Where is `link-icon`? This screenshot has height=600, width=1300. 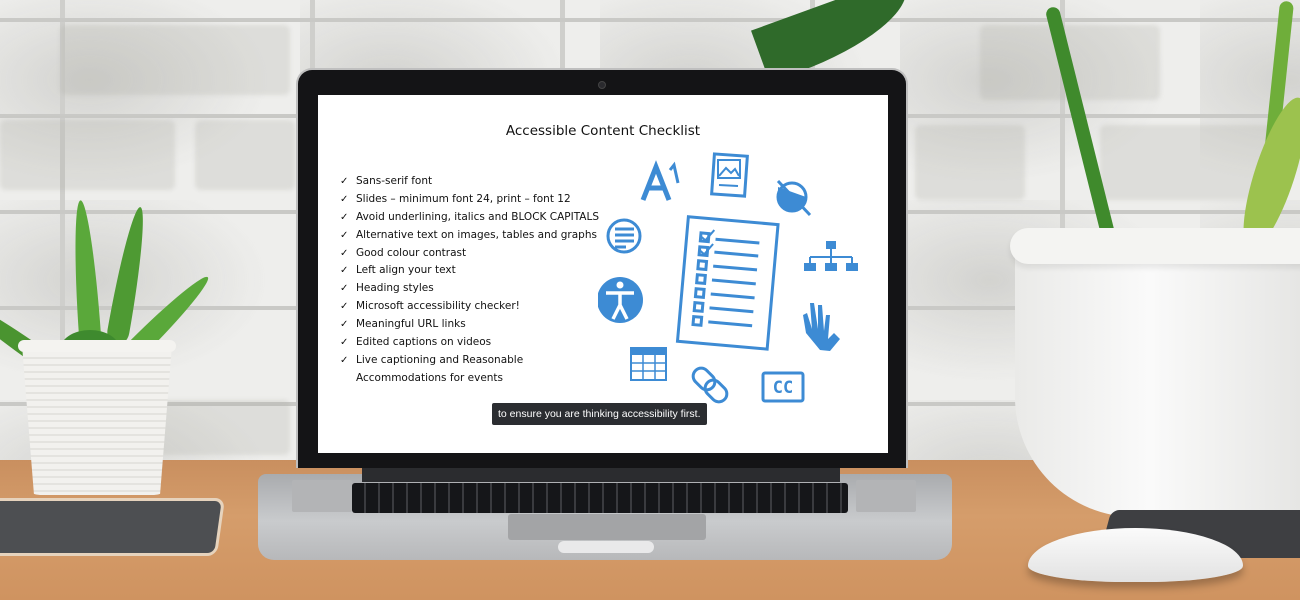 link-icon is located at coordinates (710, 385).